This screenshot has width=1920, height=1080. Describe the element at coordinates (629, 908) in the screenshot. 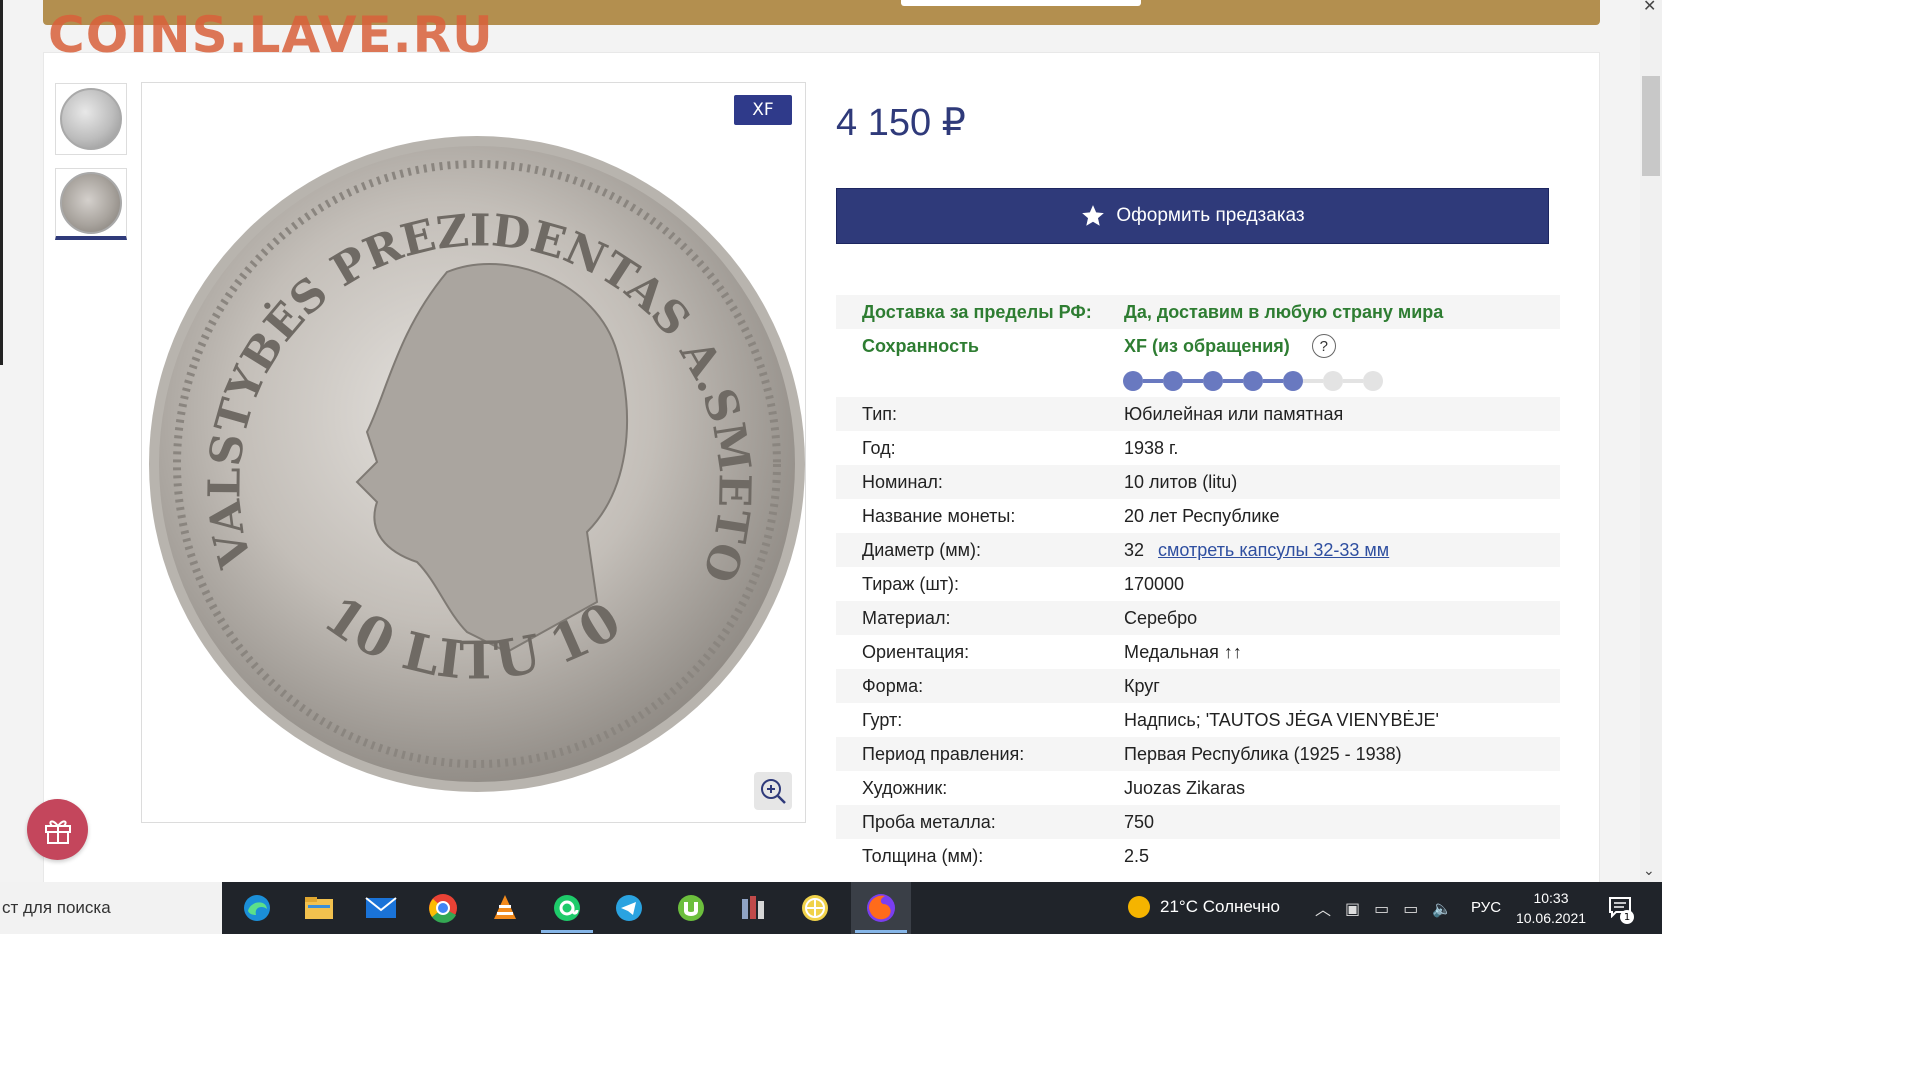

I see `telegram-icon` at that location.